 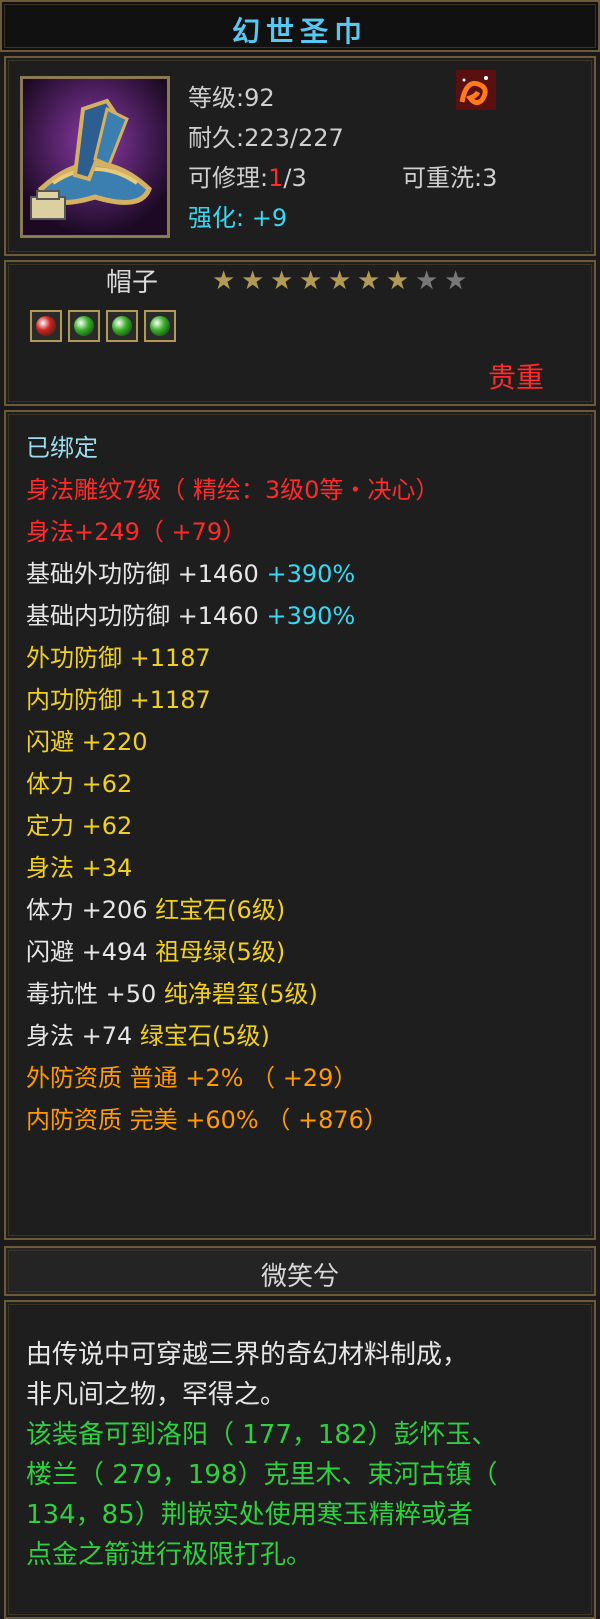 I want to click on attribute-text: 身法雕纹7级（ 精绘：3级0等・决心）, so click(x=233, y=490).